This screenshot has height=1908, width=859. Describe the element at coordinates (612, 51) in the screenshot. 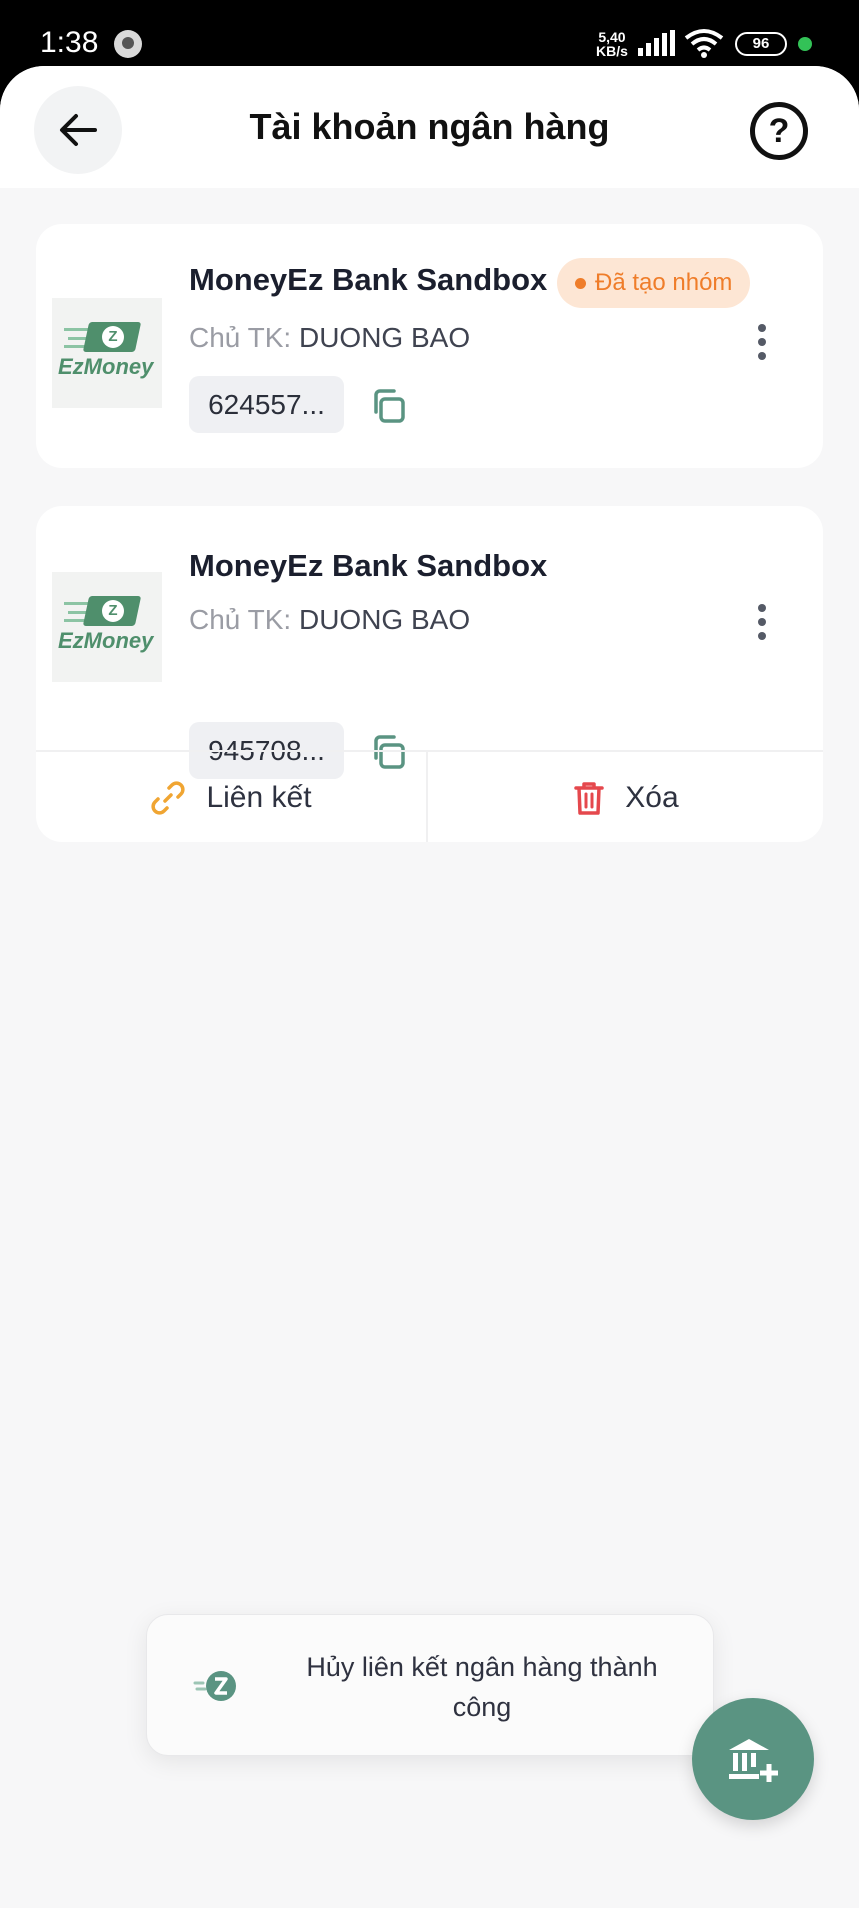

I see `network-speed-unit: KB/s` at that location.